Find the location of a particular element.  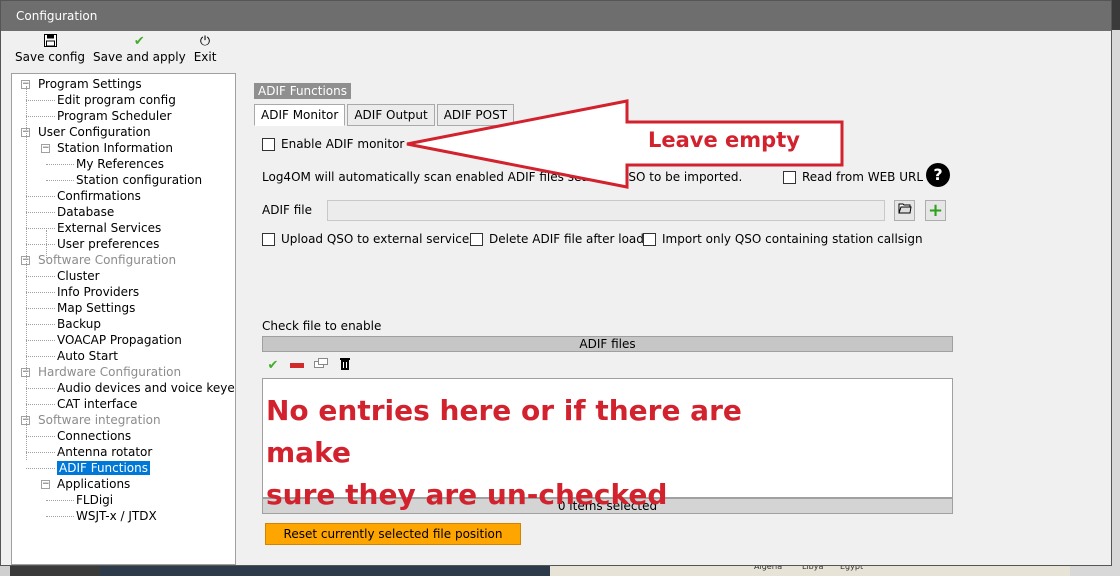

tree-item: Database is located at coordinates (85, 212).